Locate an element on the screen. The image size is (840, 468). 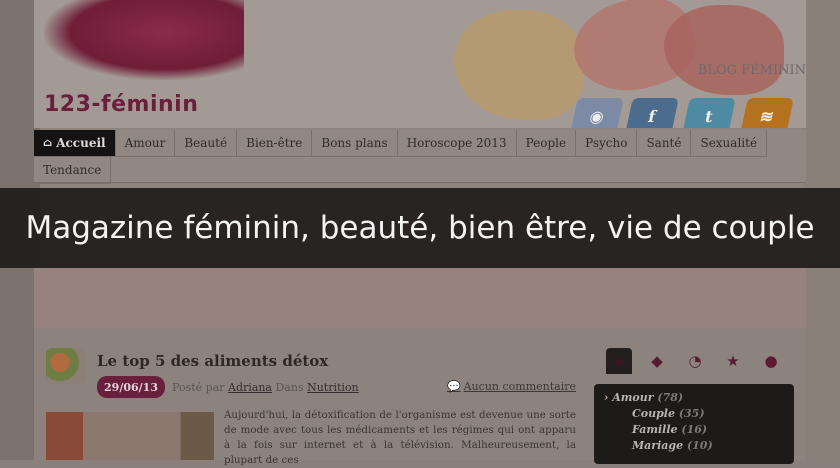
feed-icon: ≋ is located at coordinates (767, 113).